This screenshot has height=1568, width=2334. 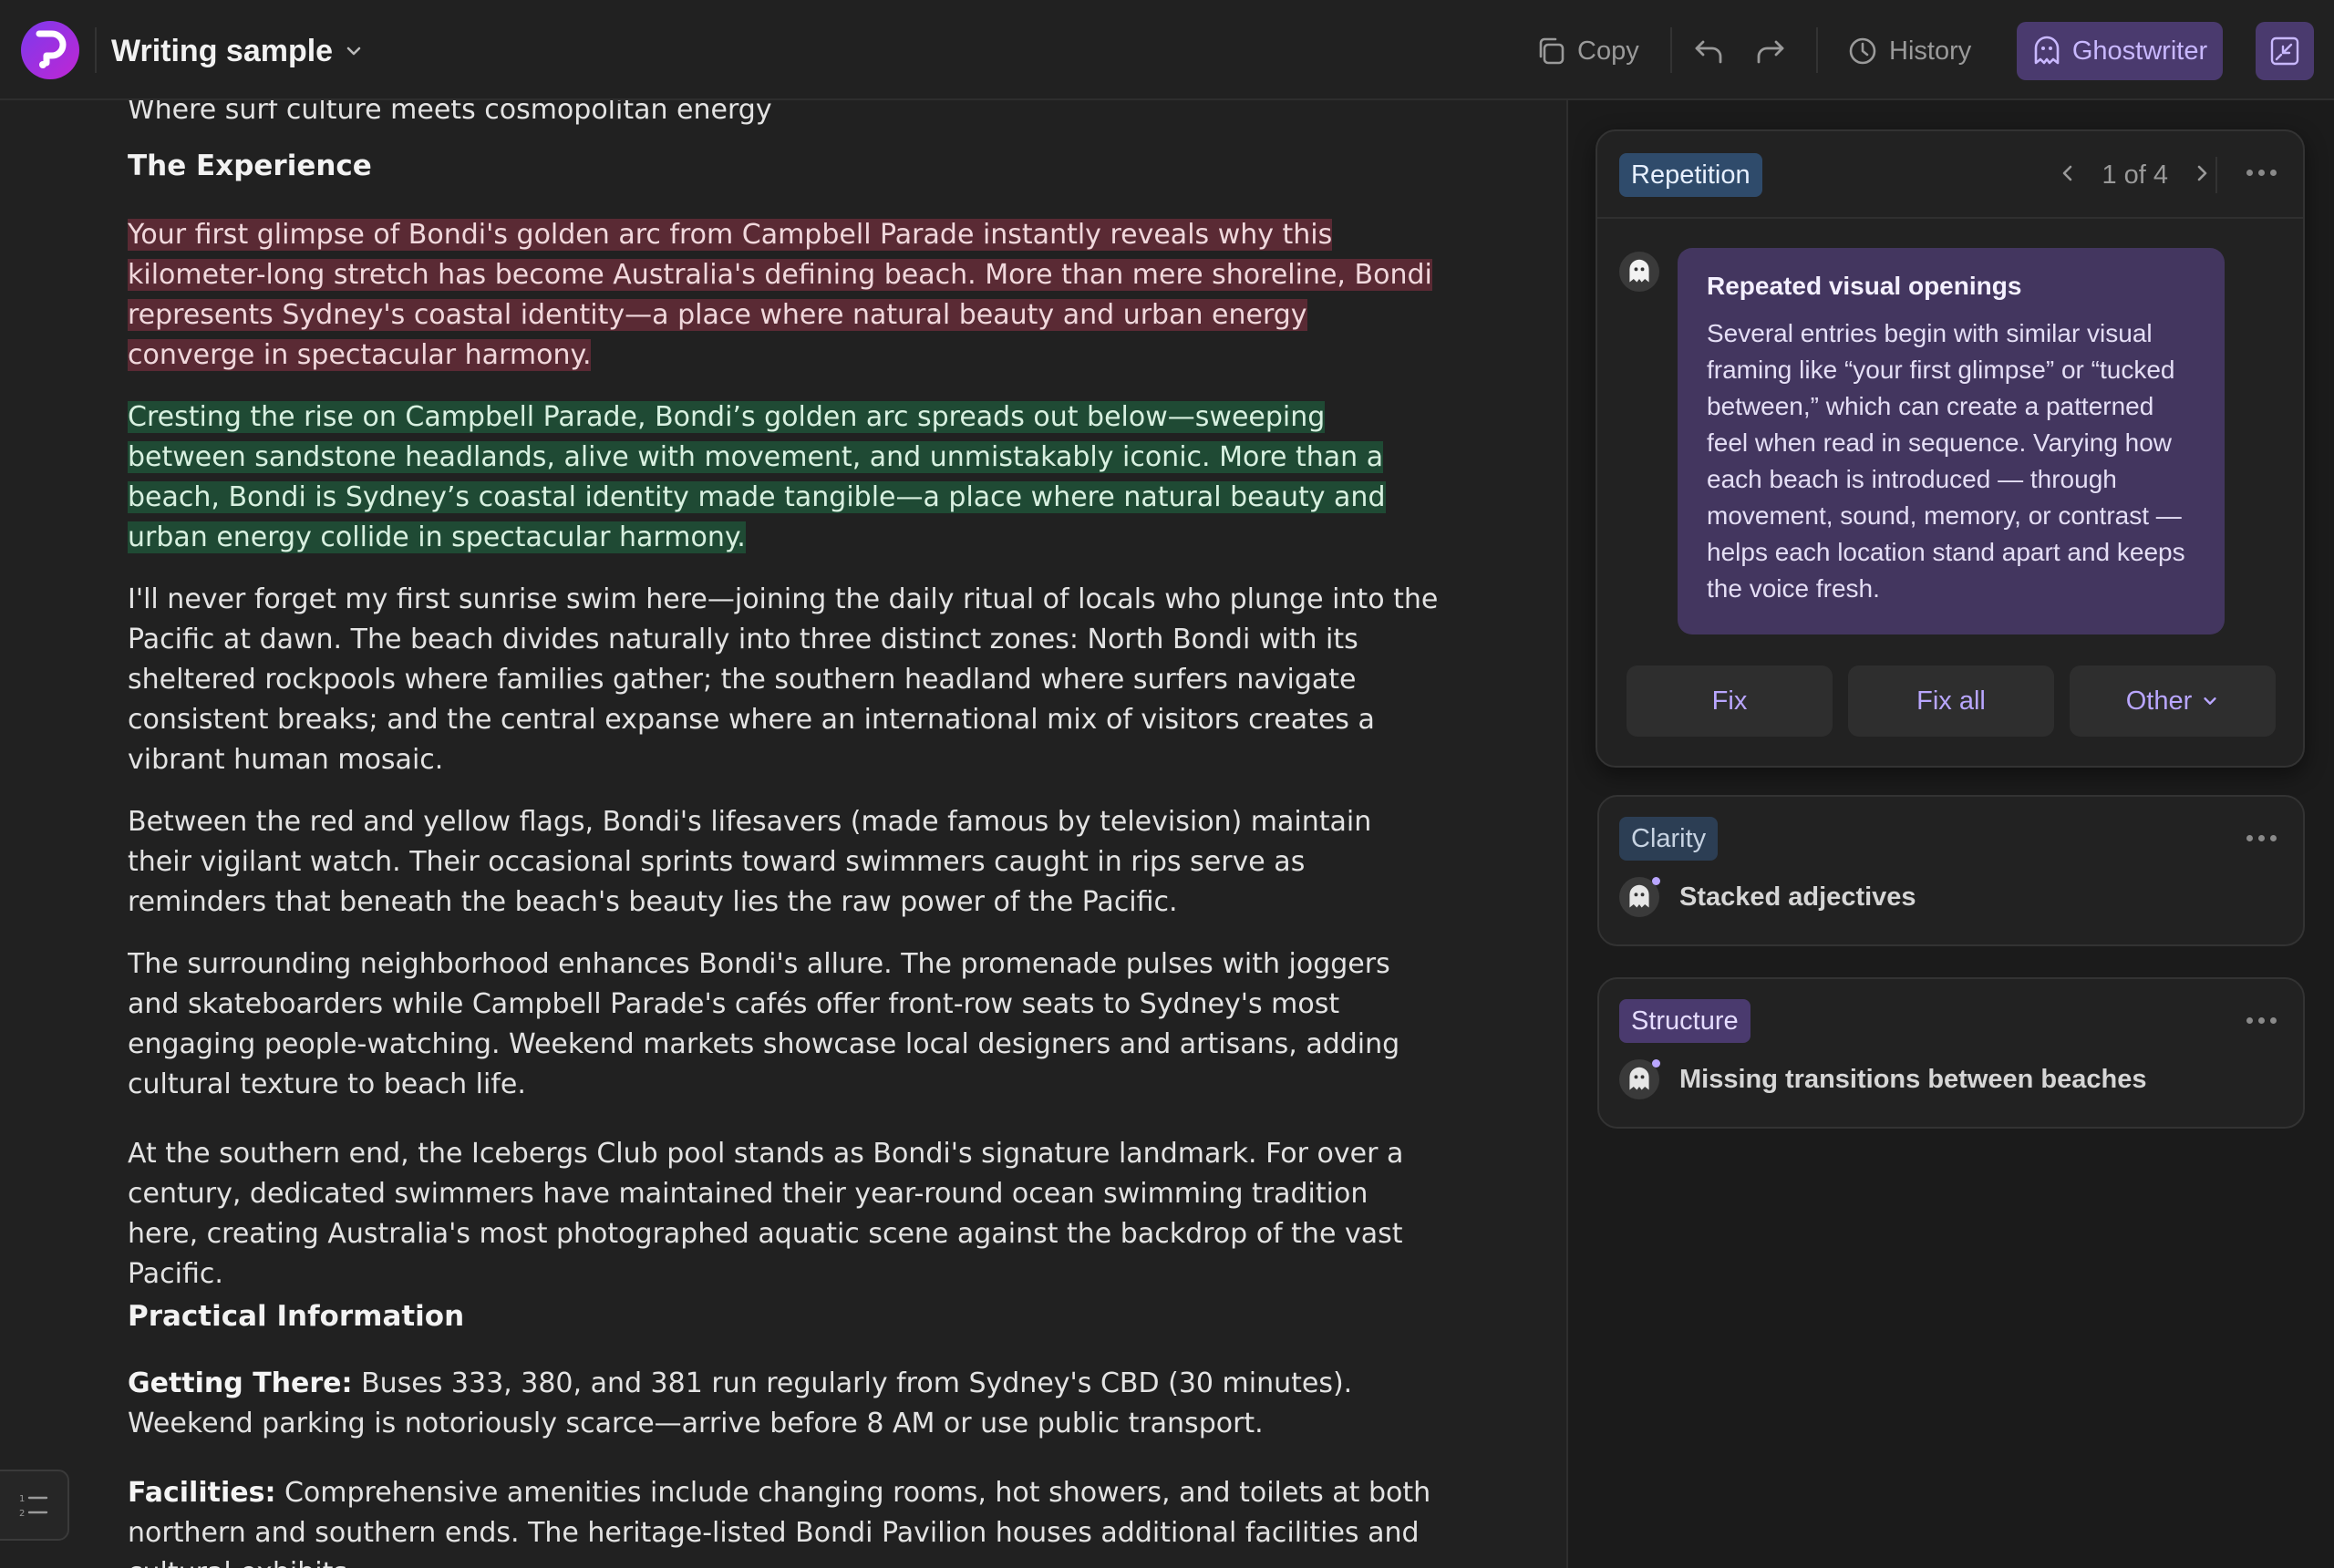 I want to click on history-label: History, so click(x=1931, y=51).